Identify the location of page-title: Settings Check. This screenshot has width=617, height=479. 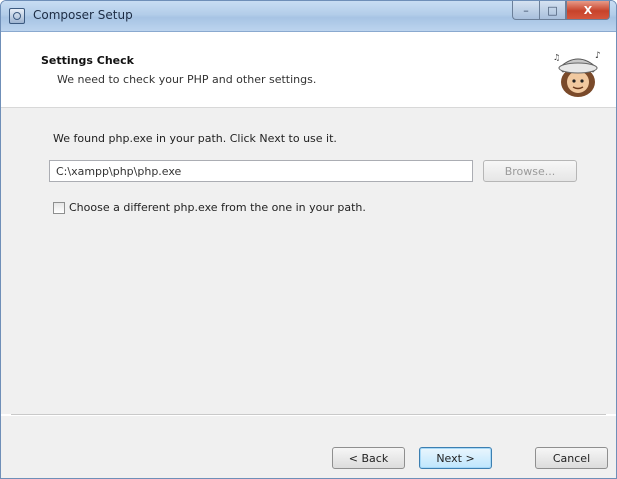
(87, 60).